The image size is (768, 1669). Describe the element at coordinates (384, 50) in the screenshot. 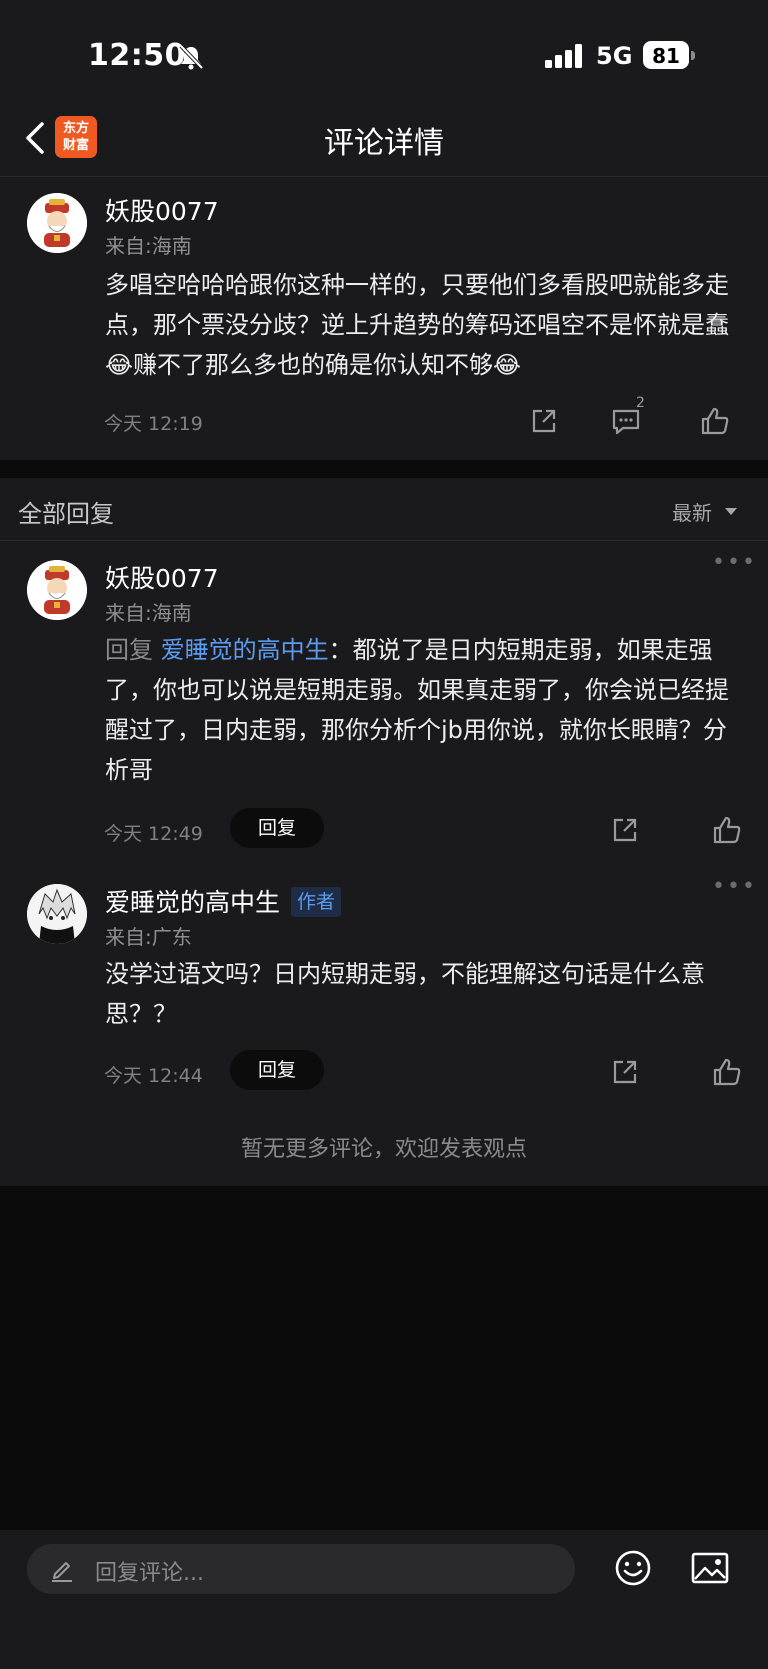

I see `status-bar: 12:50 5G 81` at that location.